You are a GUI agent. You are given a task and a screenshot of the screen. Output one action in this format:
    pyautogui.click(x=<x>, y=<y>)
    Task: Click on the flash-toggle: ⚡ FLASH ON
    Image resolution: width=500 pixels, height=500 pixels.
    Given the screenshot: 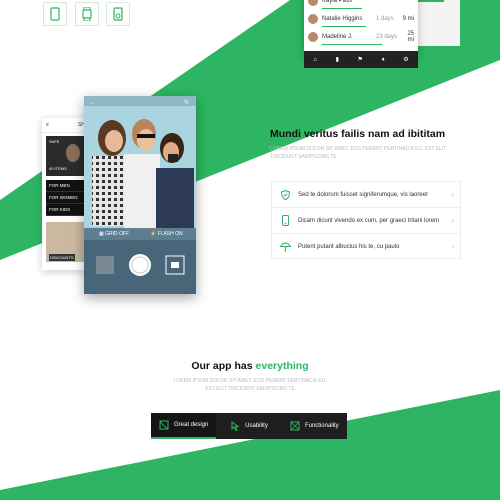 What is the action you would take?
    pyautogui.click(x=166, y=234)
    